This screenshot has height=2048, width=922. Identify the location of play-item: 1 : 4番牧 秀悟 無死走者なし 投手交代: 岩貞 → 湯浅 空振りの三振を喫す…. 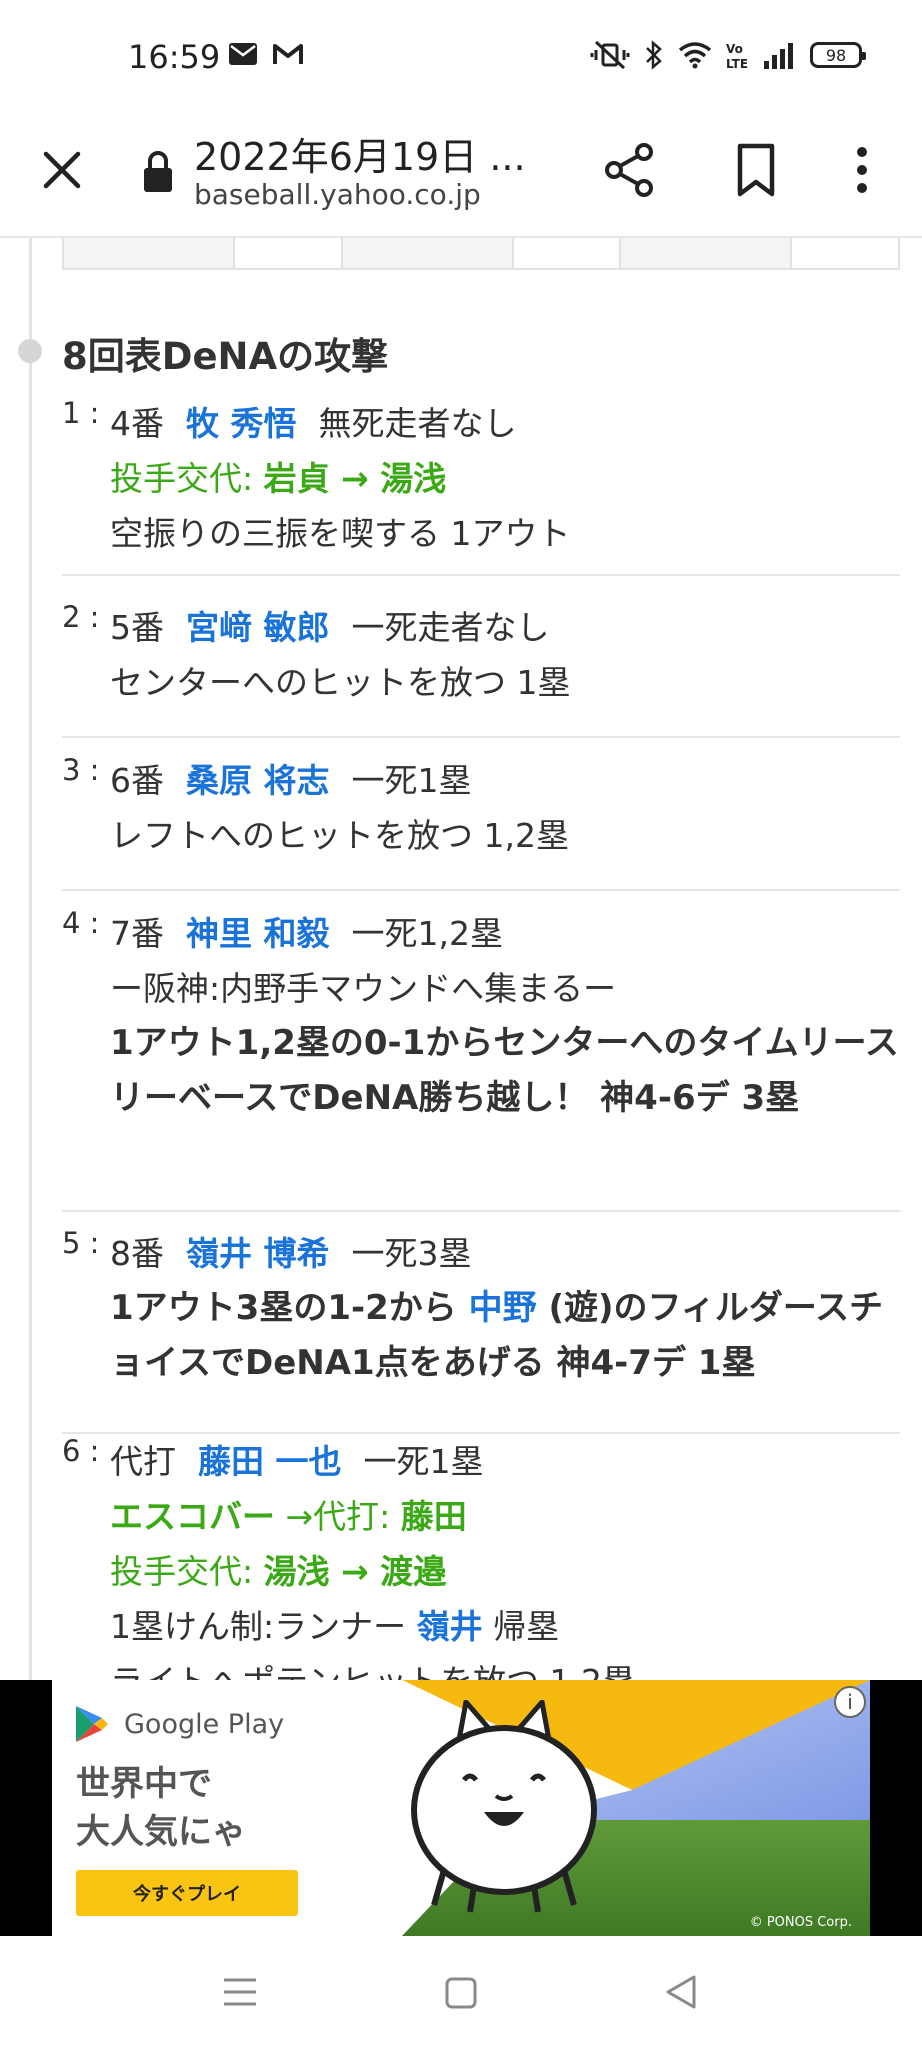
(481, 486).